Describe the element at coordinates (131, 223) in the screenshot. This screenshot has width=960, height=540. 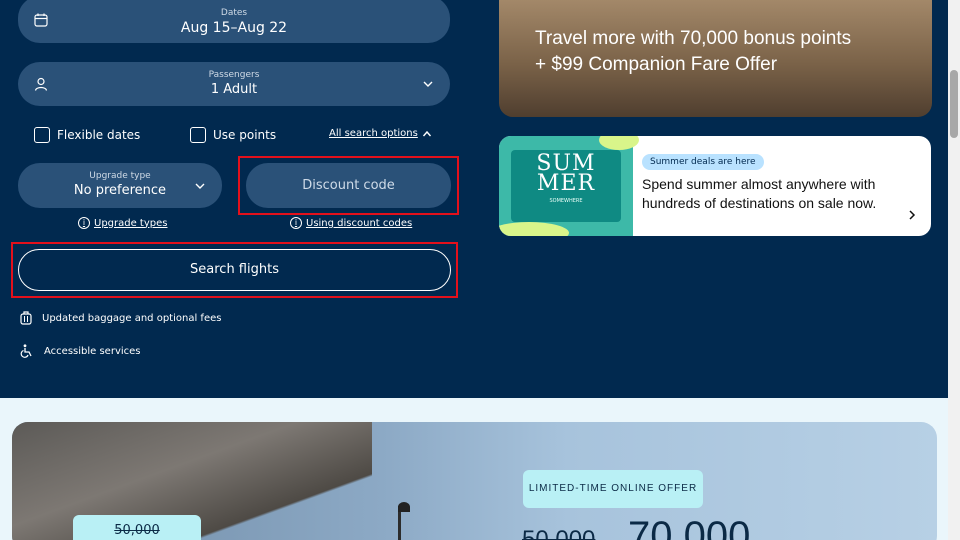
I see `upgrade-types-label: Upgrade types` at that location.